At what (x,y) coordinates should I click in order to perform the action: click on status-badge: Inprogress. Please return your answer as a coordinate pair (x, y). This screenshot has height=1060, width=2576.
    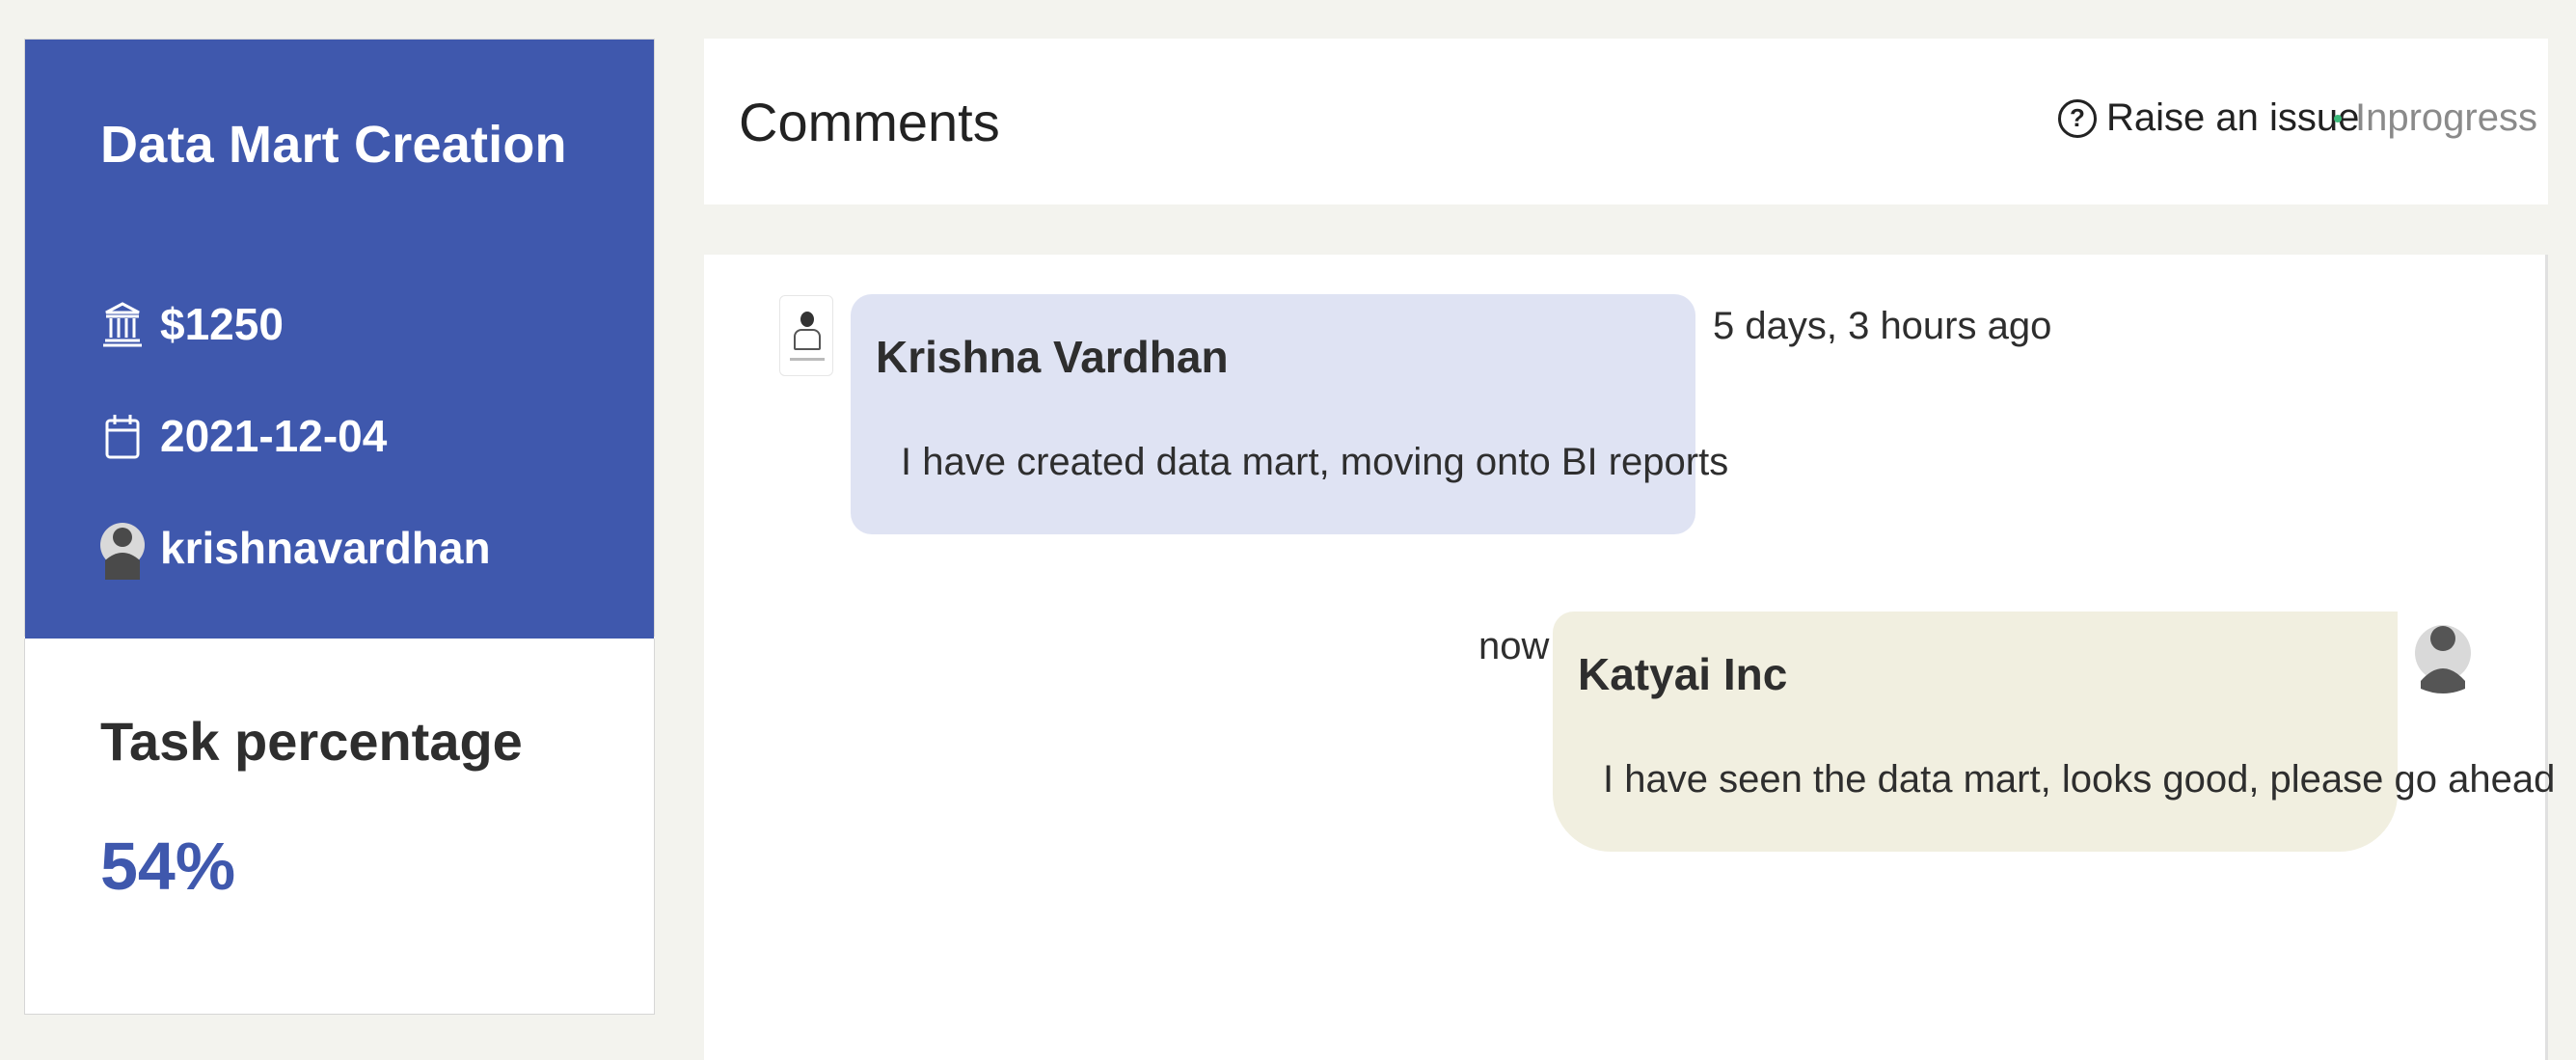
    Looking at the image, I should click on (2435, 118).